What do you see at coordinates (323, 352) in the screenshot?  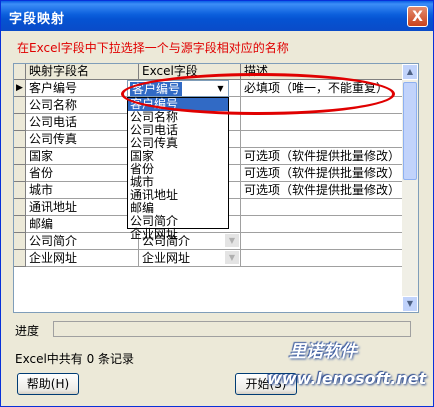 I see `watermark-brand: 里诺软件` at bounding box center [323, 352].